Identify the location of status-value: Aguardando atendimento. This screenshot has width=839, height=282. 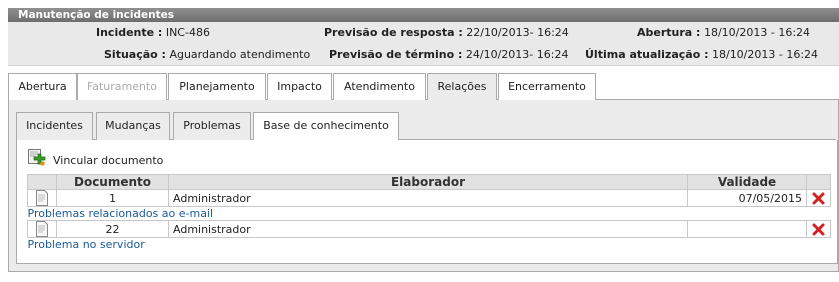
(240, 54).